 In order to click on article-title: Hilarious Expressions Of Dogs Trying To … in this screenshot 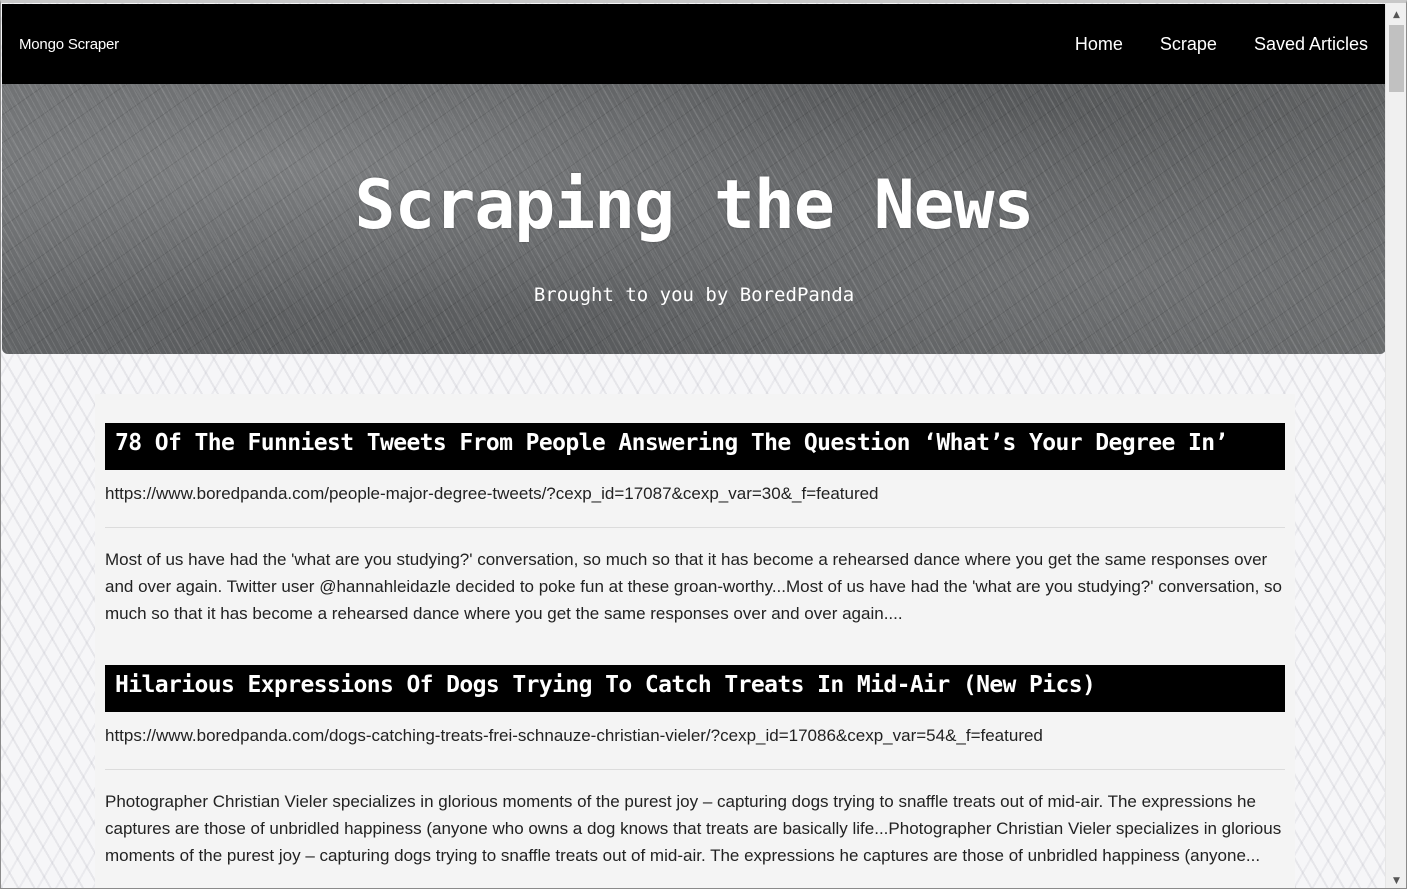, I will do `click(695, 688)`.